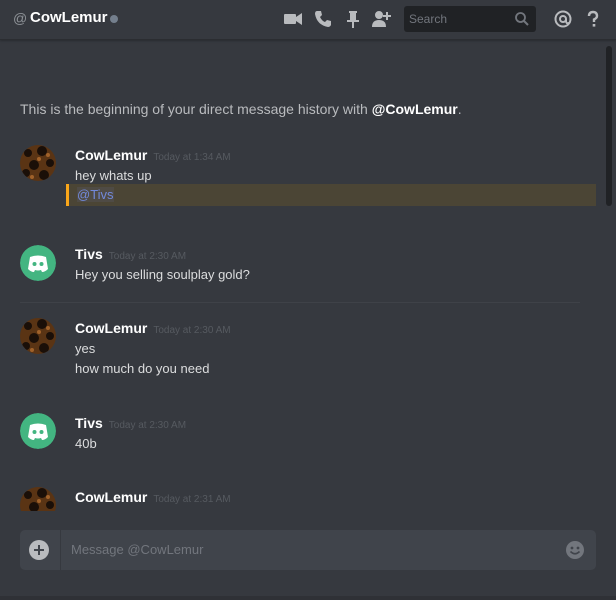 This screenshot has height=600, width=616. Describe the element at coordinates (563, 19) in the screenshot. I see `mention-icon` at that location.